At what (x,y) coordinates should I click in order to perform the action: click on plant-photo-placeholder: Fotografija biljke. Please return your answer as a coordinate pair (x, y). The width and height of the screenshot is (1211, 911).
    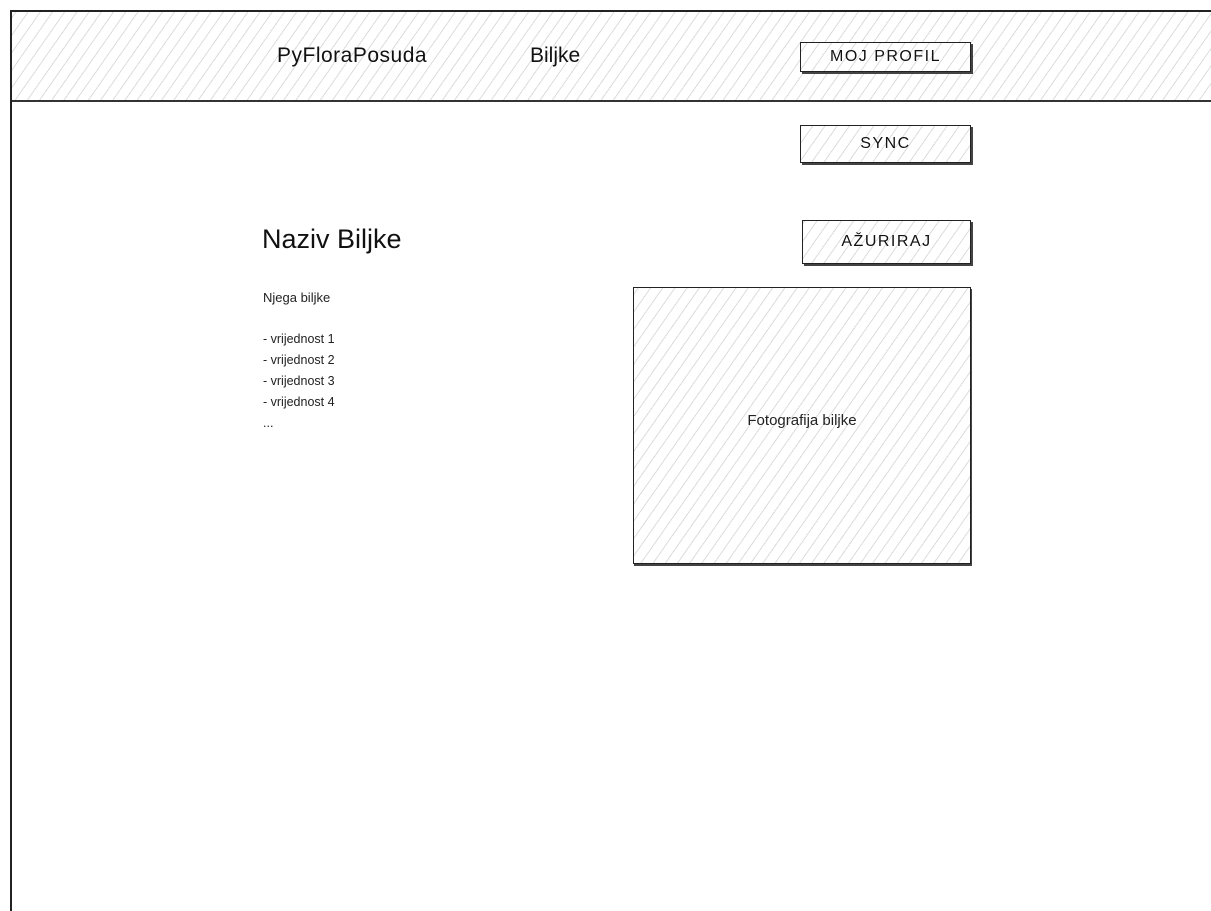
    Looking at the image, I should click on (802, 425).